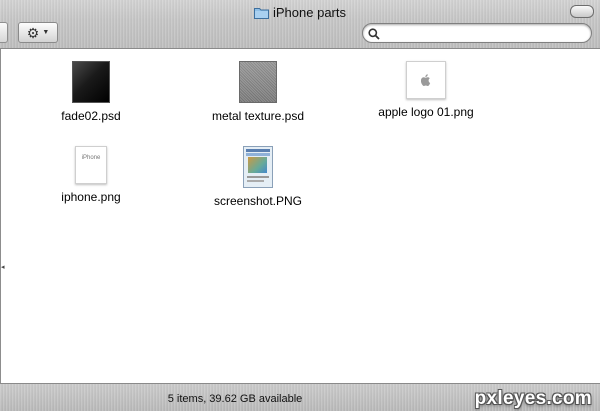 This screenshot has width=600, height=411. I want to click on file-name: screenshot.PNG, so click(258, 201).